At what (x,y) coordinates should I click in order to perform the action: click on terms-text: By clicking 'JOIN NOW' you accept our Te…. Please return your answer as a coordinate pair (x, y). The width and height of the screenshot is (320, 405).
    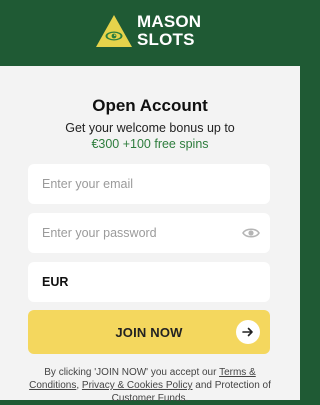
    Looking at the image, I should click on (150, 385).